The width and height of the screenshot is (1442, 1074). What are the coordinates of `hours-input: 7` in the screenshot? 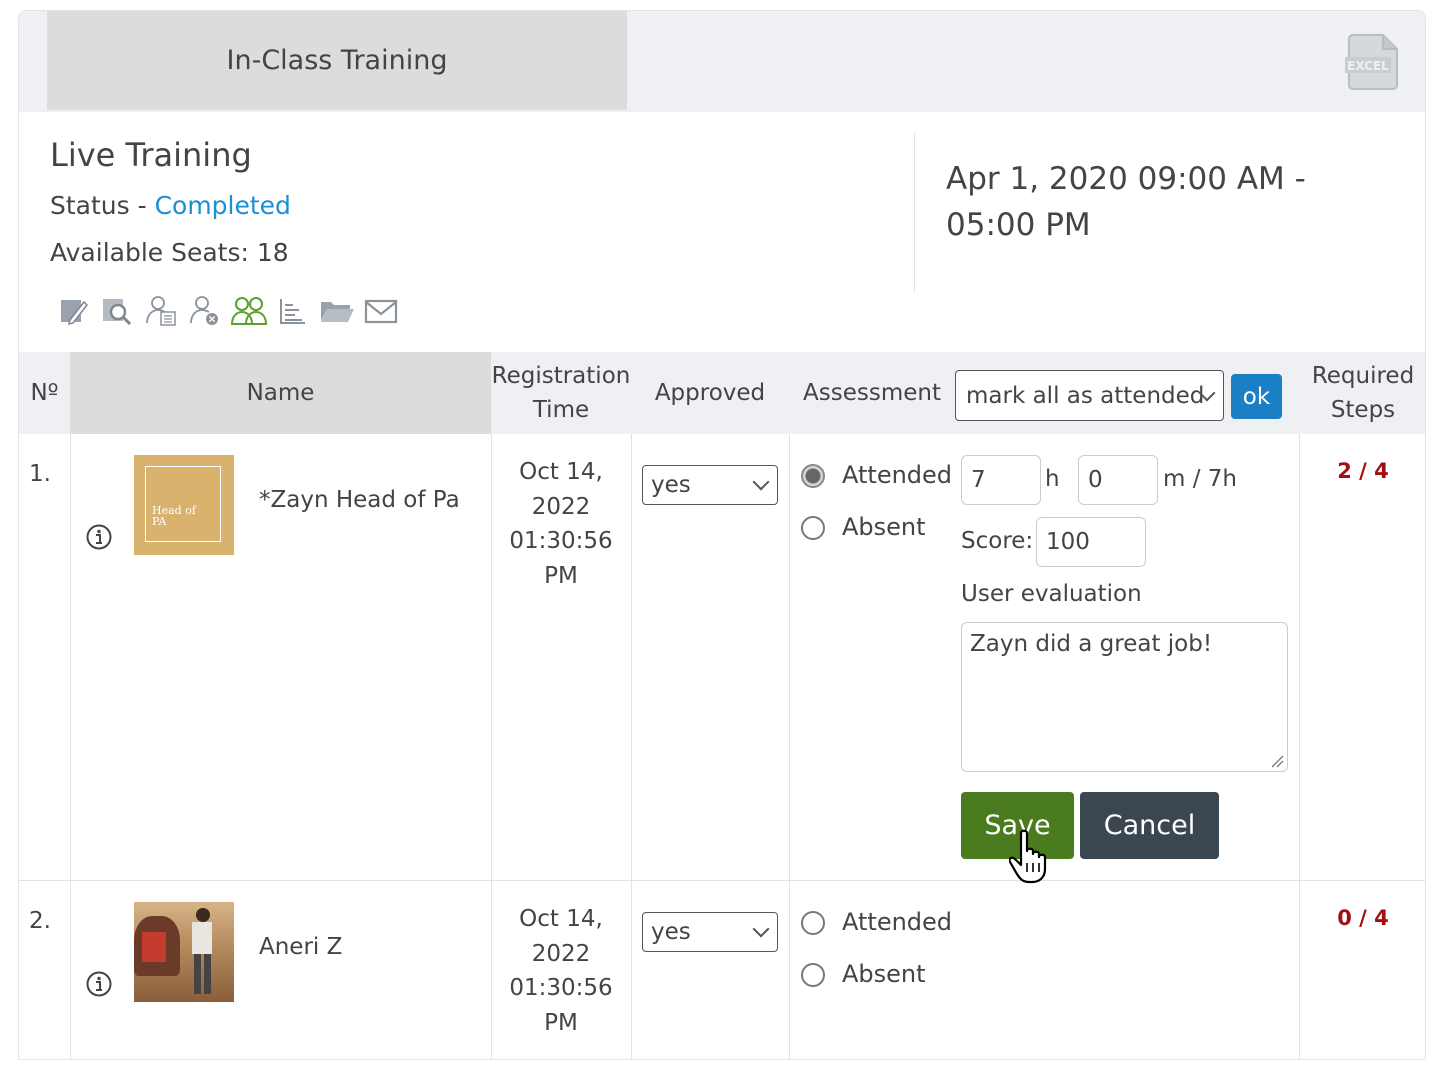 It's located at (1001, 480).